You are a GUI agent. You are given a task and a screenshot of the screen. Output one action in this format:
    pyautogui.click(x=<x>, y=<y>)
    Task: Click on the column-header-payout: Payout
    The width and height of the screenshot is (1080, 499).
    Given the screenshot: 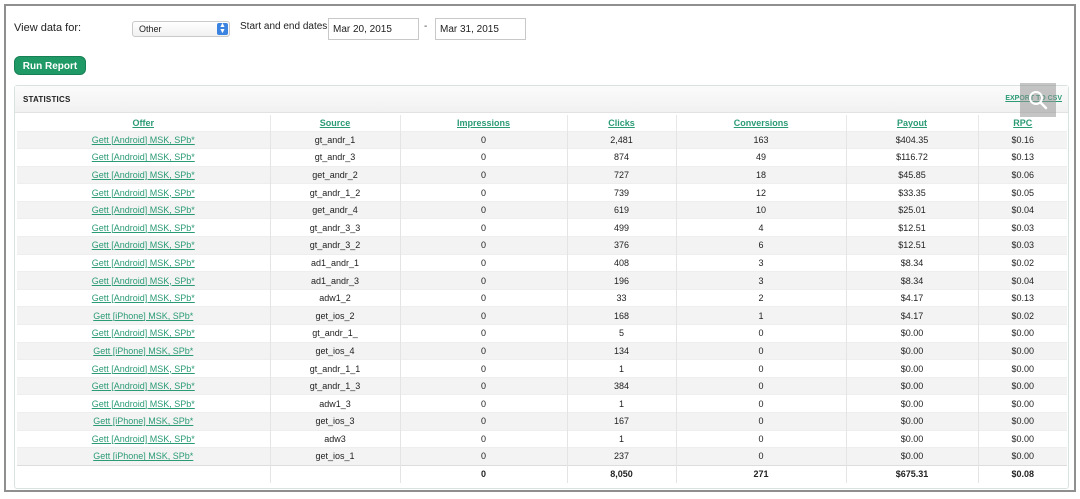 What is the action you would take?
    pyautogui.click(x=912, y=123)
    